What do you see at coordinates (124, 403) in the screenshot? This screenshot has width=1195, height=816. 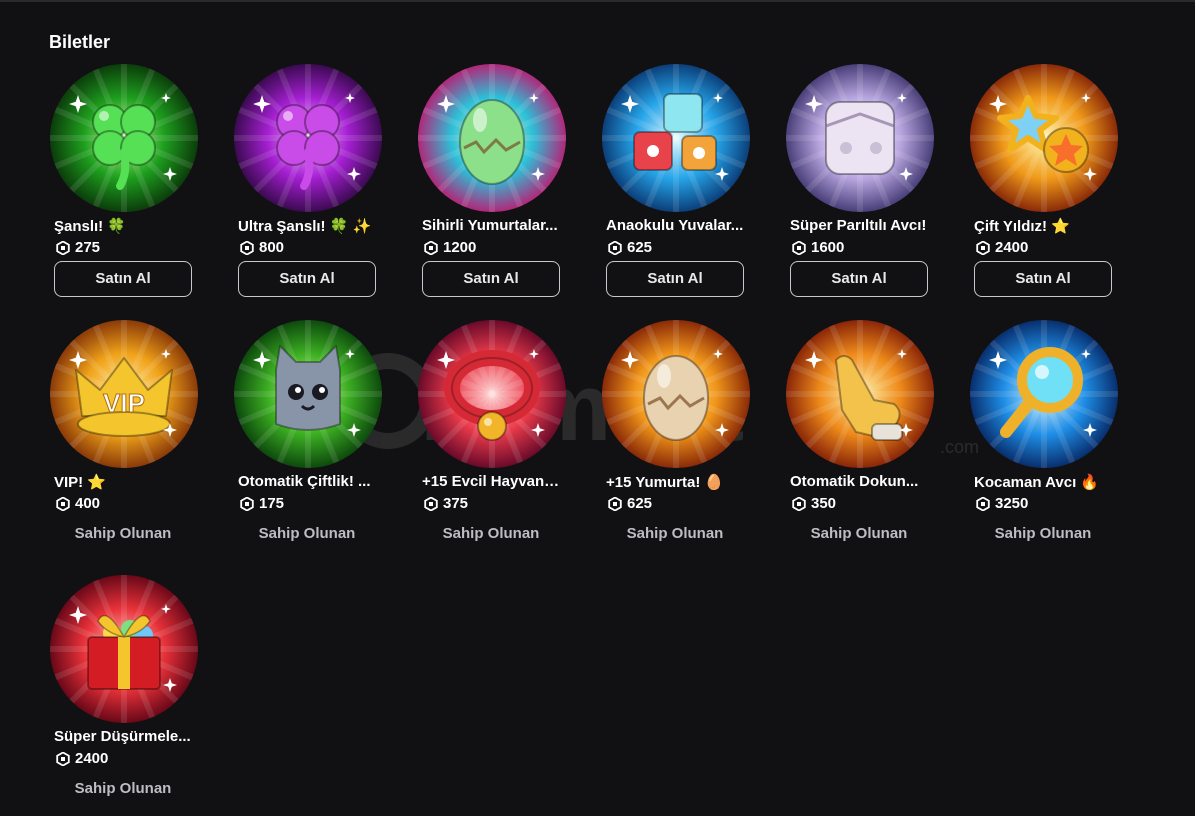 I see `svg-text: VIP` at bounding box center [124, 403].